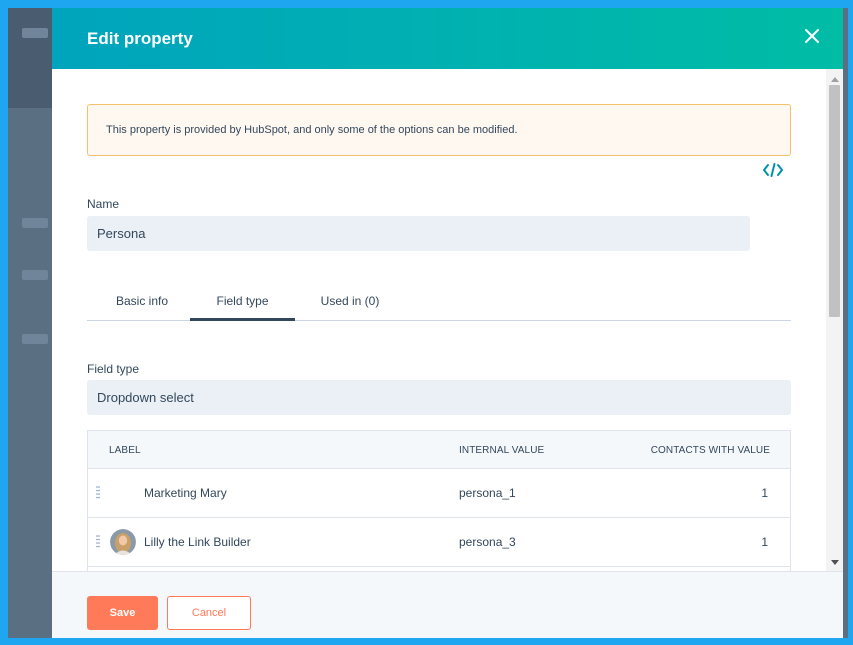 The image size is (853, 645). Describe the element at coordinates (439, 304) in the screenshot. I see `property-tabs: Basic info Field type Used in (0)` at that location.